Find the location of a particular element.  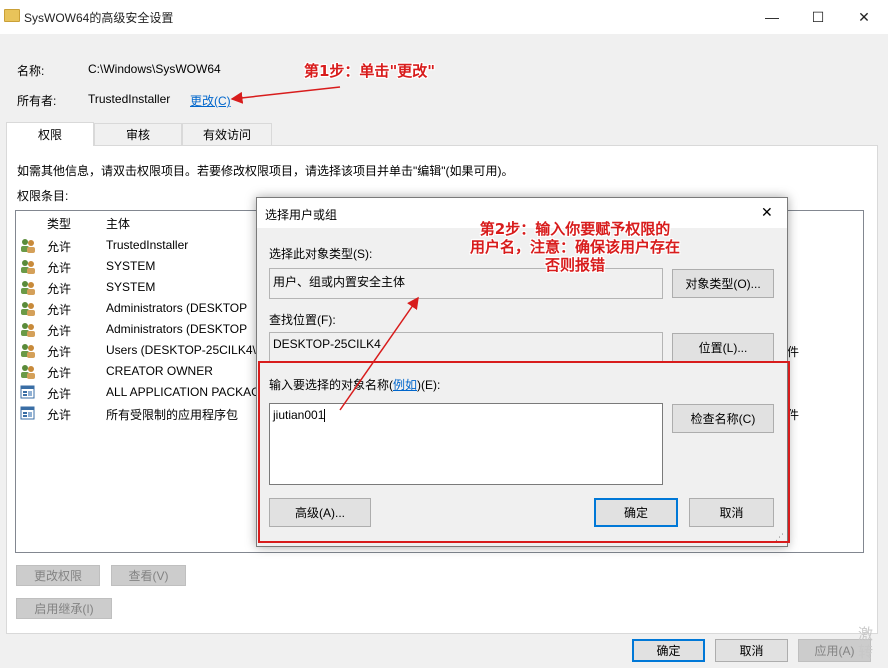

step2-annotation: 第2步：输入你要赋予权限的 用户名，注意：确保该用户存在 否则报错 is located at coordinates (574, 247).